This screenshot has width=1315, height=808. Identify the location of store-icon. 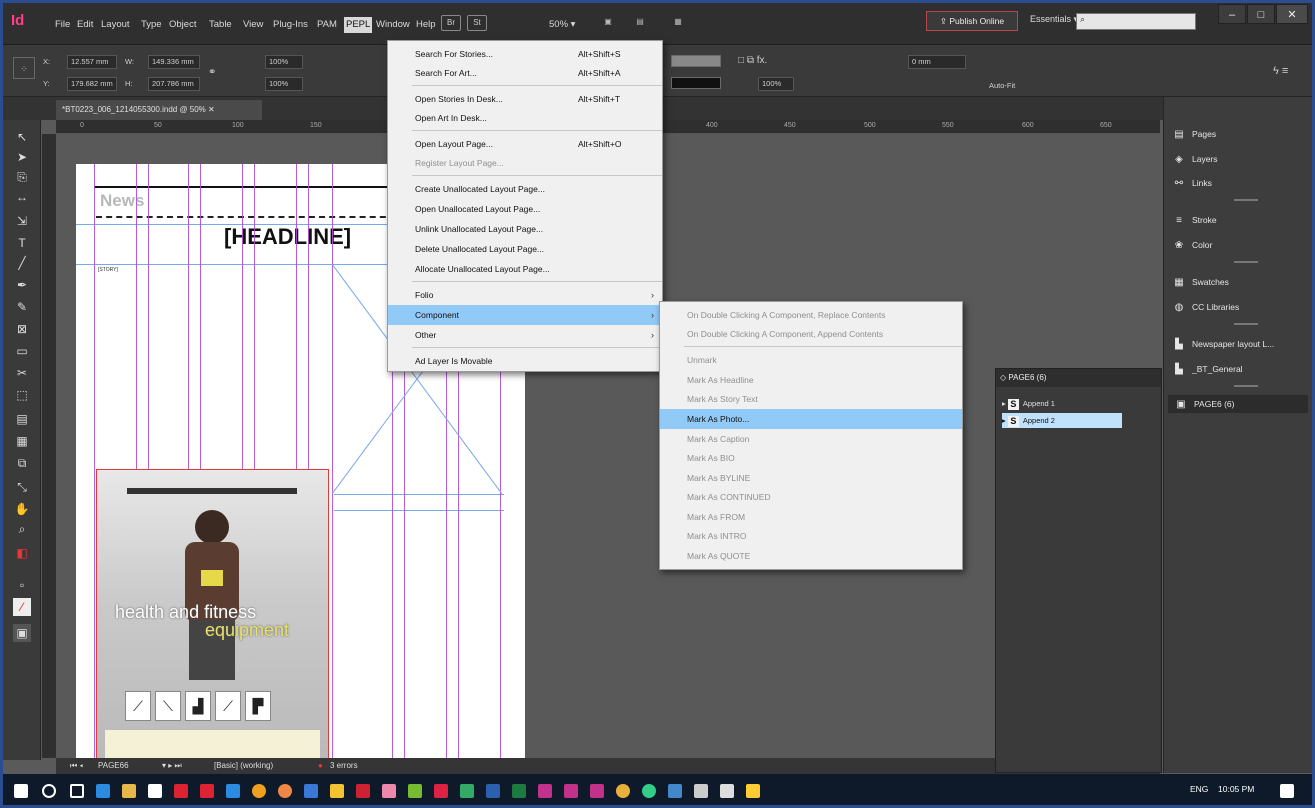
(155, 791).